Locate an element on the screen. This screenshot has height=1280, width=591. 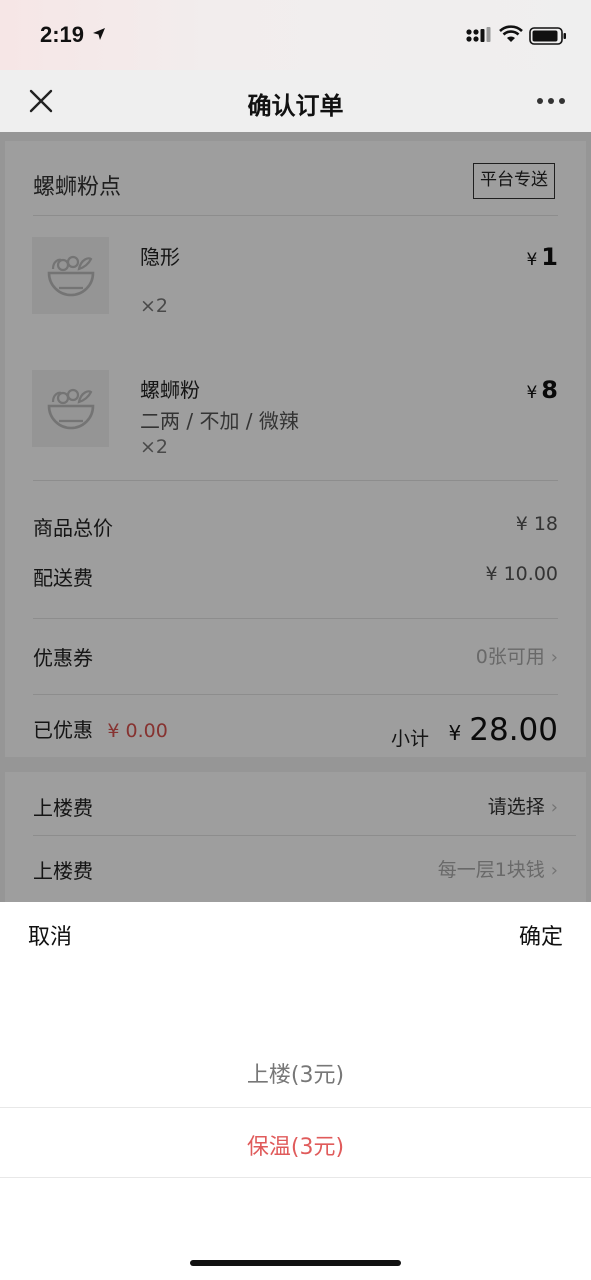
cellular-signal-icon is located at coordinates (478, 34).